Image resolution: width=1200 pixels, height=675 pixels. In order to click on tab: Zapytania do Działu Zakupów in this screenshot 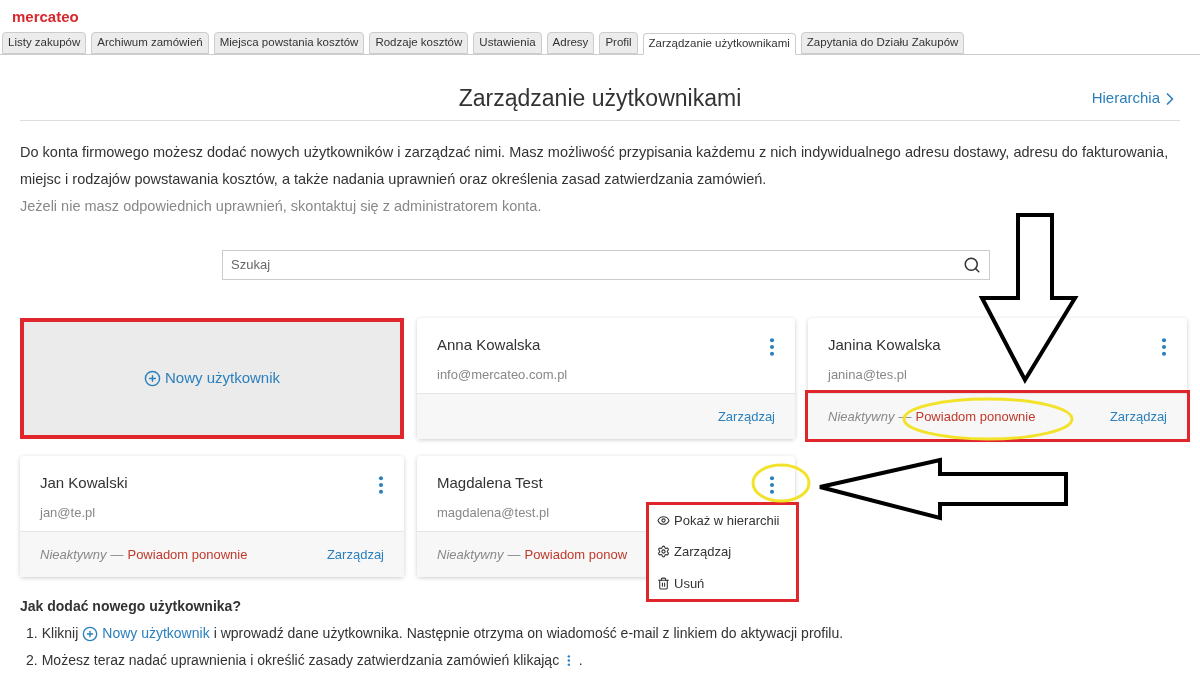, I will do `click(882, 43)`.